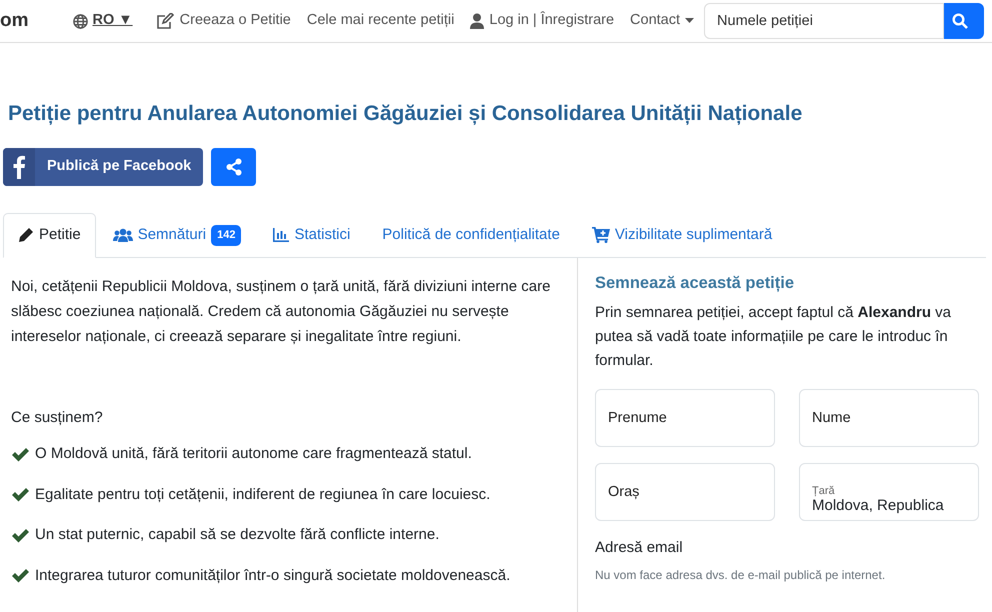 The image size is (992, 612). I want to click on search-button, so click(964, 21).